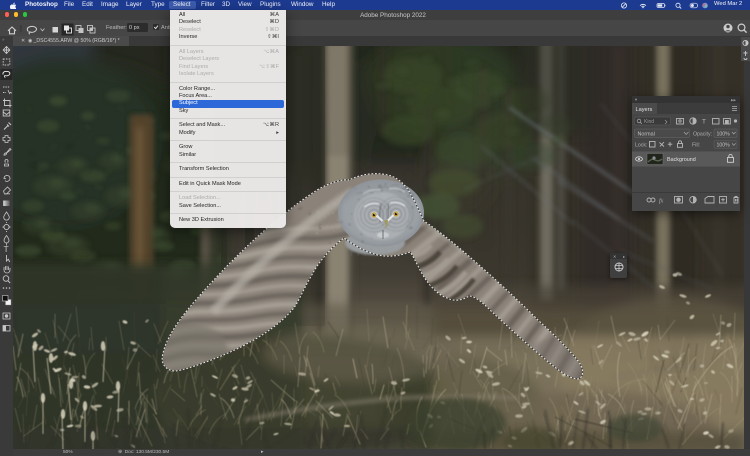 The width and height of the screenshot is (750, 456). What do you see at coordinates (646, 134) in the screenshot?
I see `svg-text: Normal` at bounding box center [646, 134].